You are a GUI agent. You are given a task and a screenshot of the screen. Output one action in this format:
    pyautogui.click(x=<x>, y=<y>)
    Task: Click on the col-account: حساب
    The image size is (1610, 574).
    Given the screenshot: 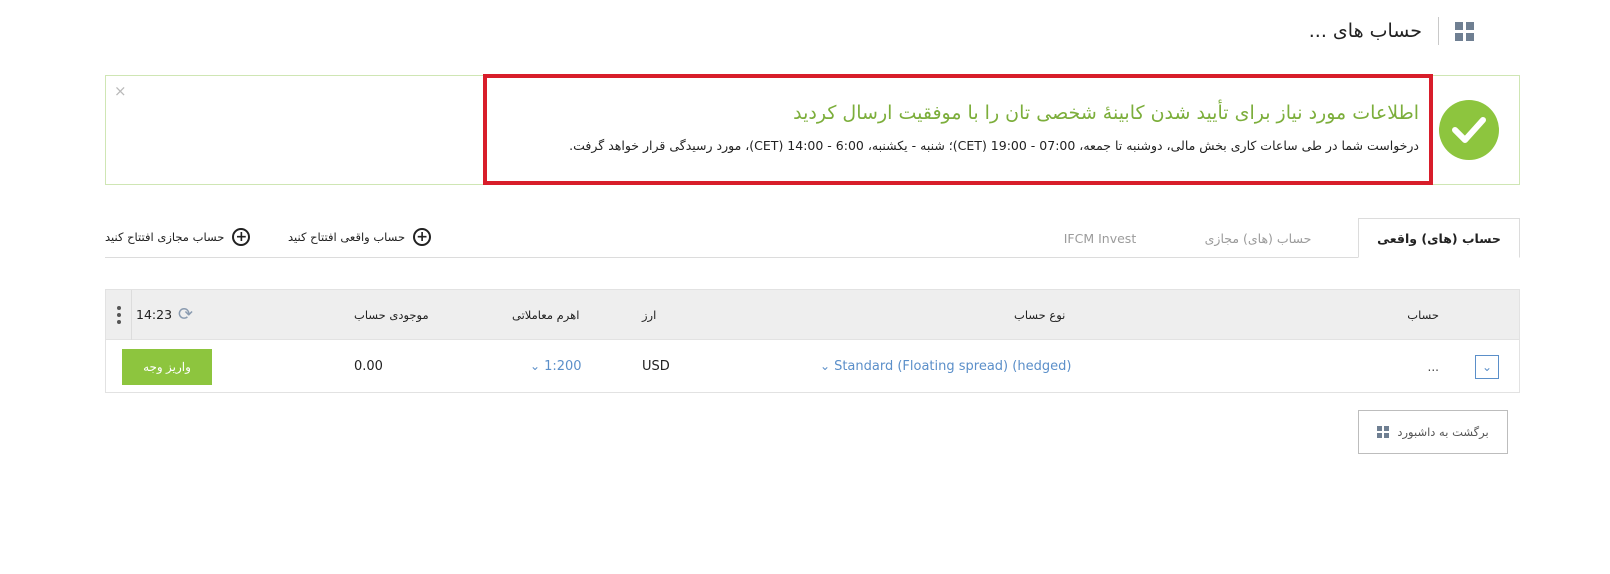 What is the action you would take?
    pyautogui.click(x=1423, y=315)
    